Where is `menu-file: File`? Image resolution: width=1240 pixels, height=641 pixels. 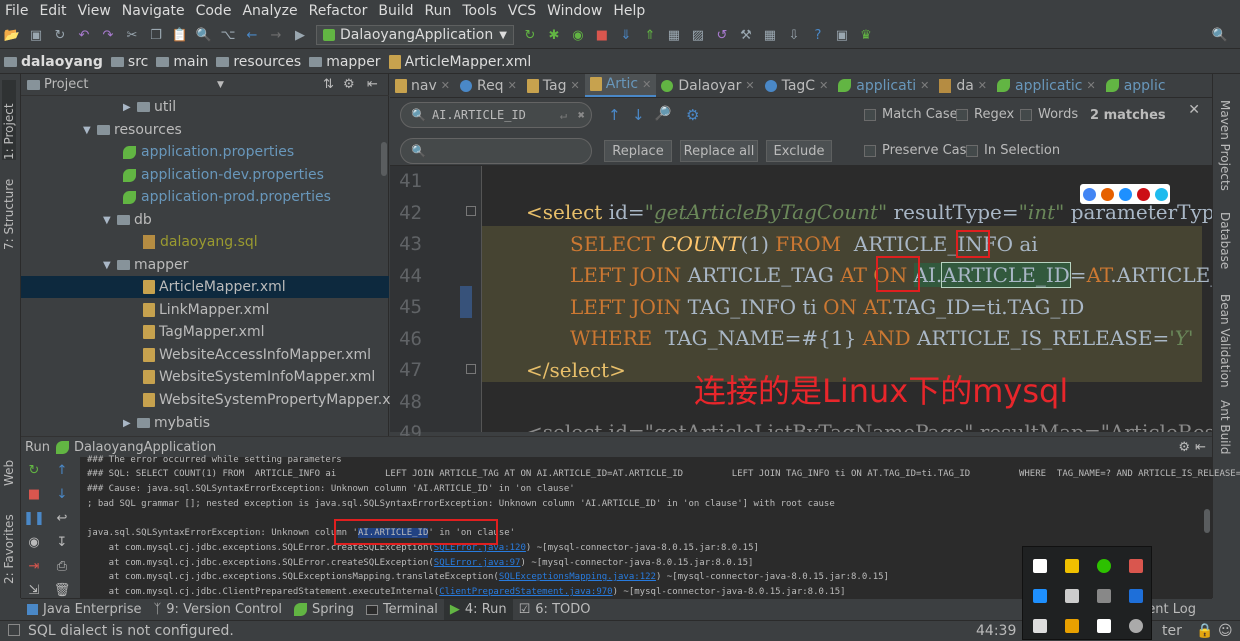
menu-file: File is located at coordinates (17, 11).